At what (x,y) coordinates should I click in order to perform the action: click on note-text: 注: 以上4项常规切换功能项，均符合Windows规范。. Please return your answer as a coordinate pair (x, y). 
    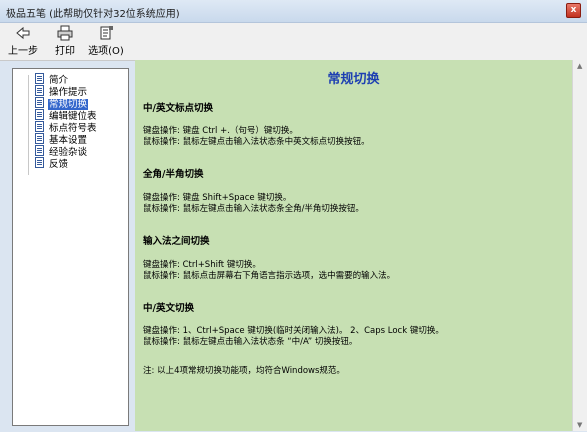
    Looking at the image, I should click on (244, 371).